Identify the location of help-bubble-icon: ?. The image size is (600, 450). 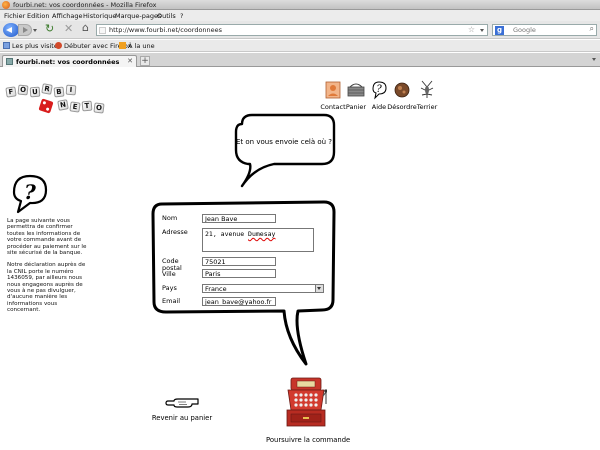
(30, 194).